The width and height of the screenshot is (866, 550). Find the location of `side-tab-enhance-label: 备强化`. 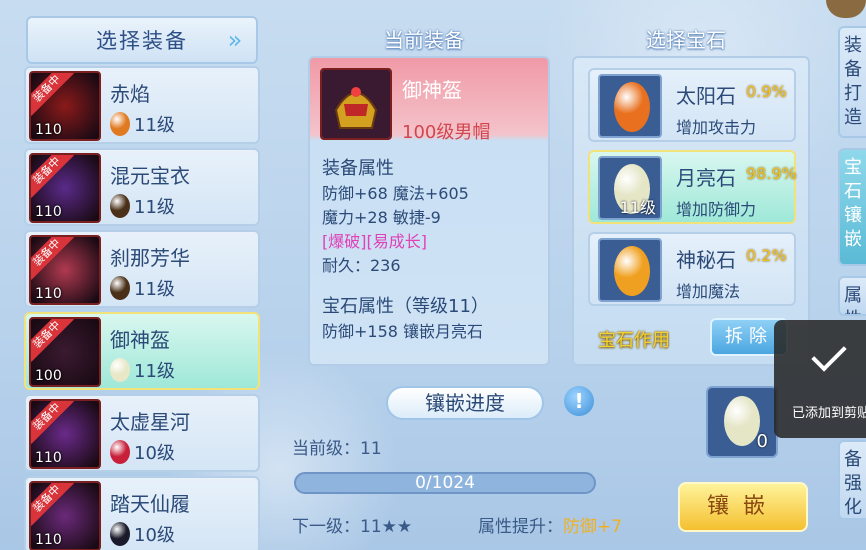

side-tab-enhance-label: 备强化 is located at coordinates (853, 483).